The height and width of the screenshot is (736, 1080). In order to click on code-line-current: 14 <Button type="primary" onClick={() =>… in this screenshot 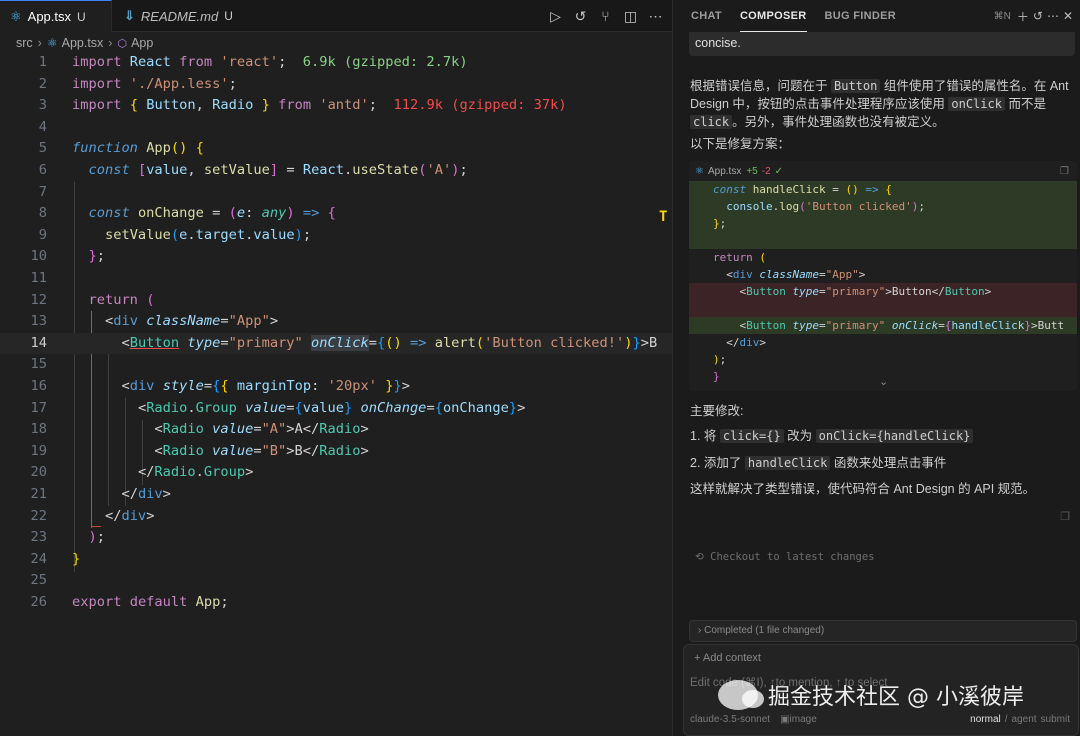, I will do `click(336, 343)`.